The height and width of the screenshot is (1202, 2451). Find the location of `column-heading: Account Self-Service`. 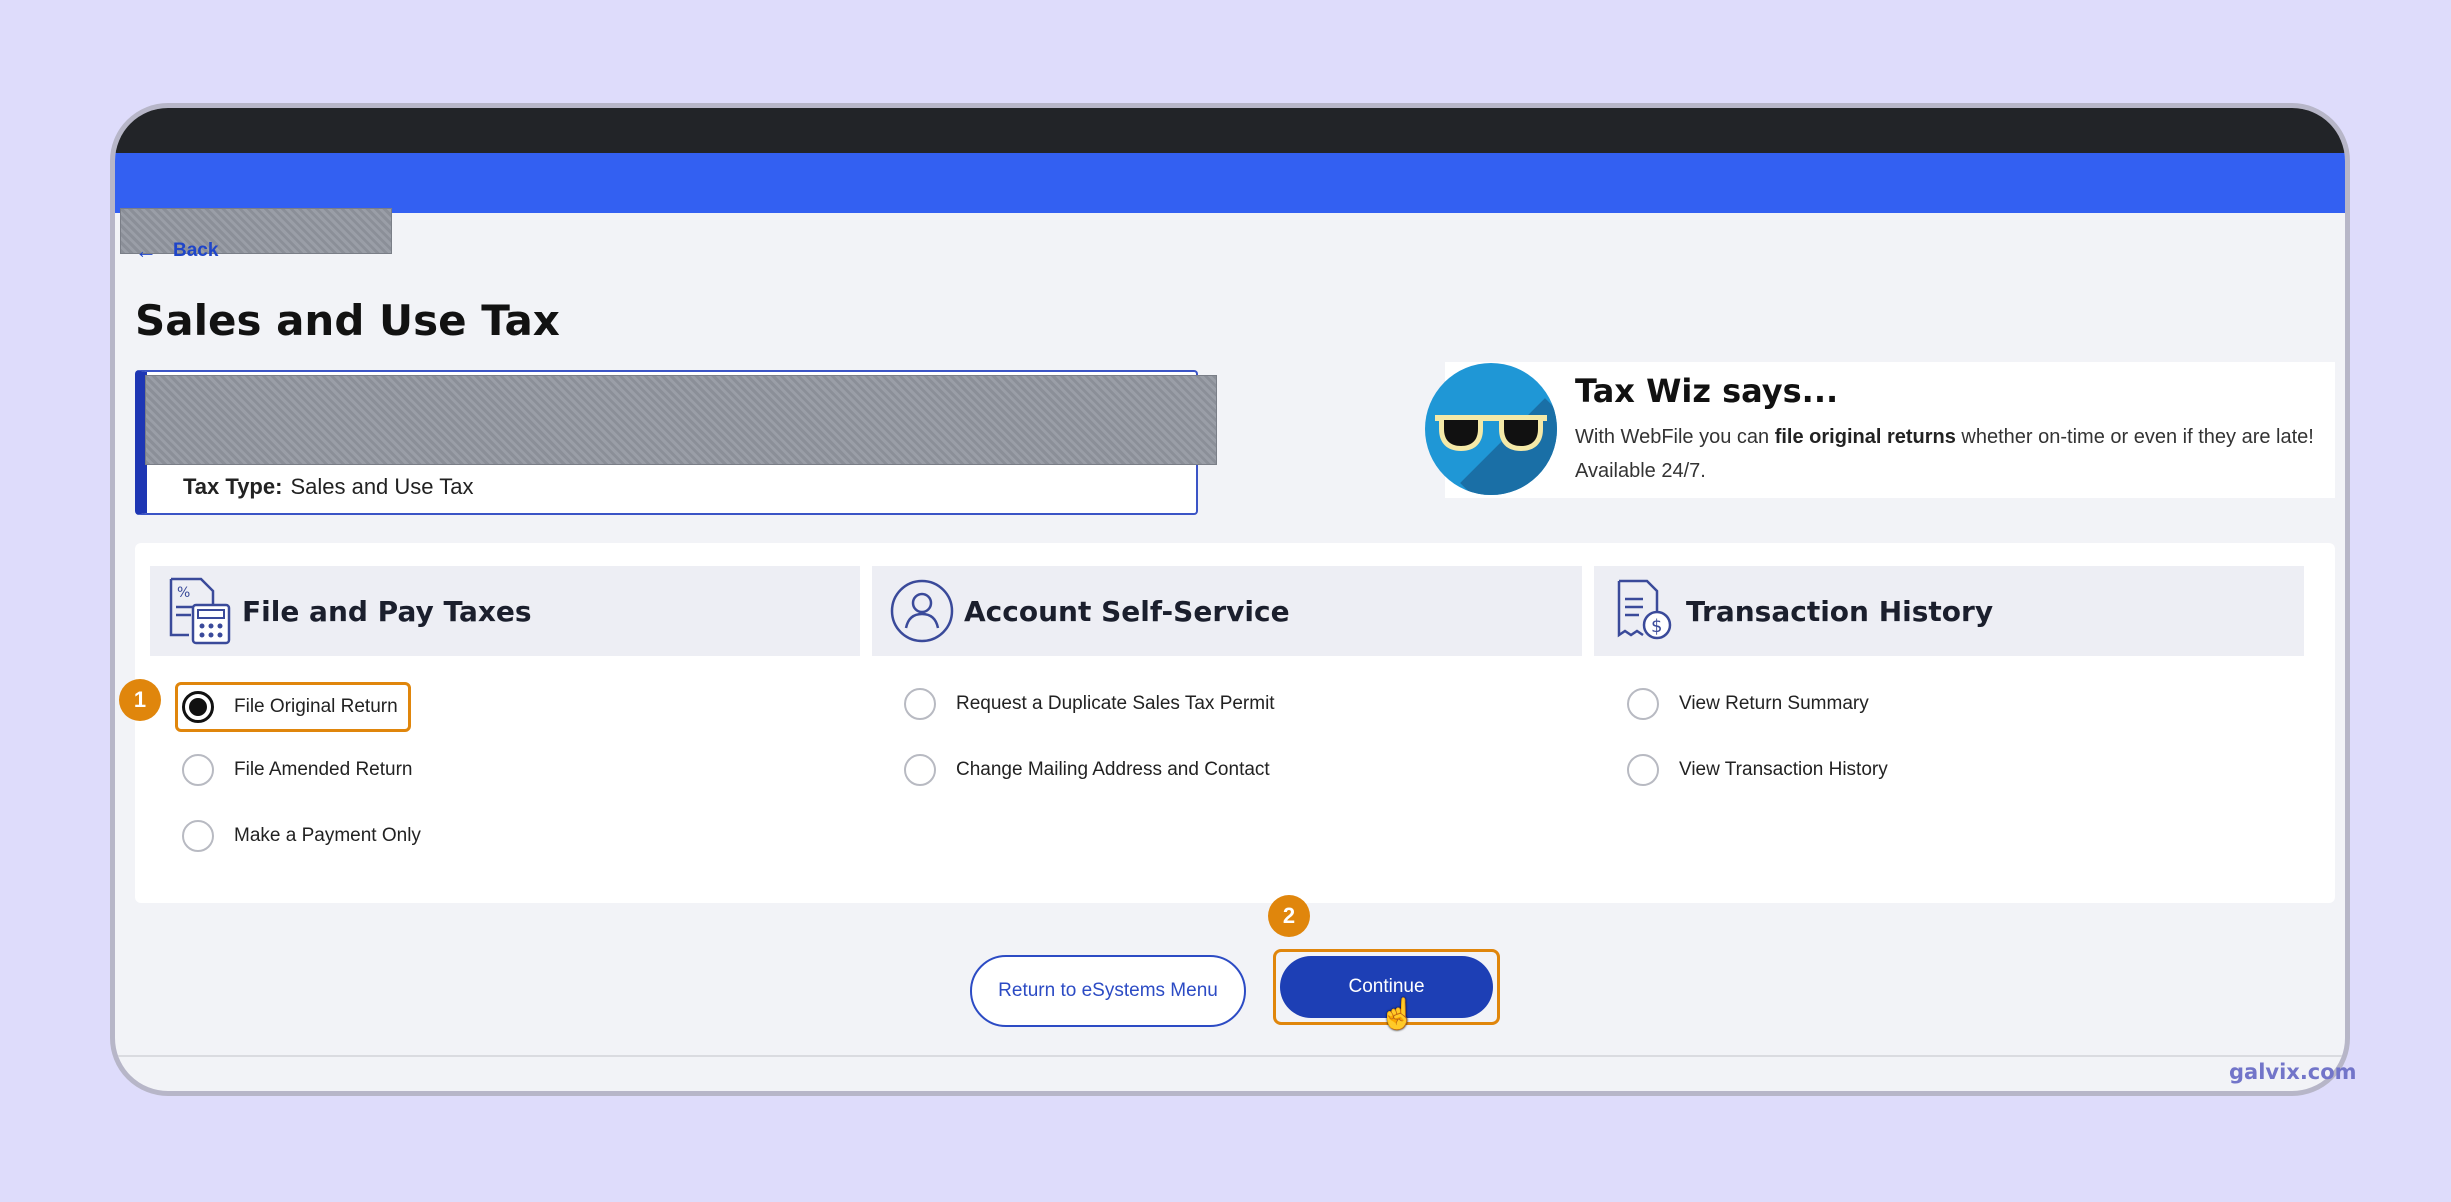

column-heading: Account Self-Service is located at coordinates (1127, 611).